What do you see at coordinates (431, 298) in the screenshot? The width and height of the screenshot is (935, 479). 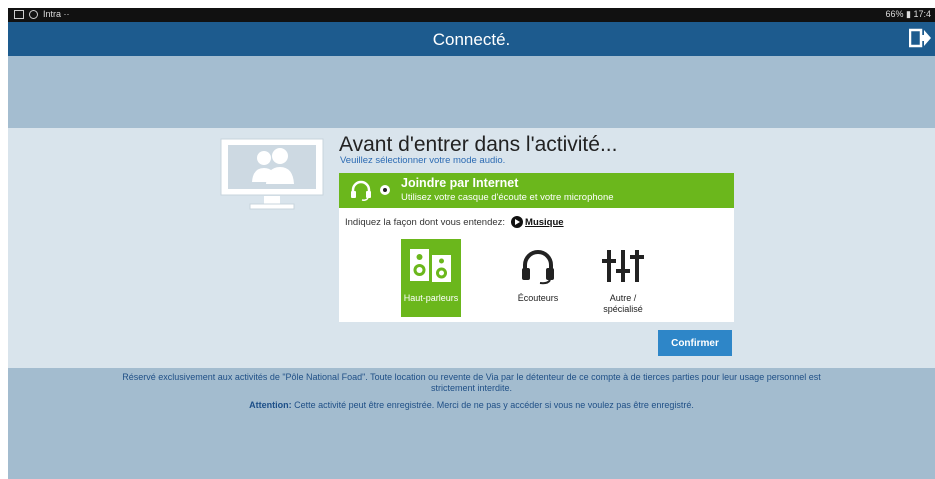 I see `output-speakers-label: Haut-parleurs` at bounding box center [431, 298].